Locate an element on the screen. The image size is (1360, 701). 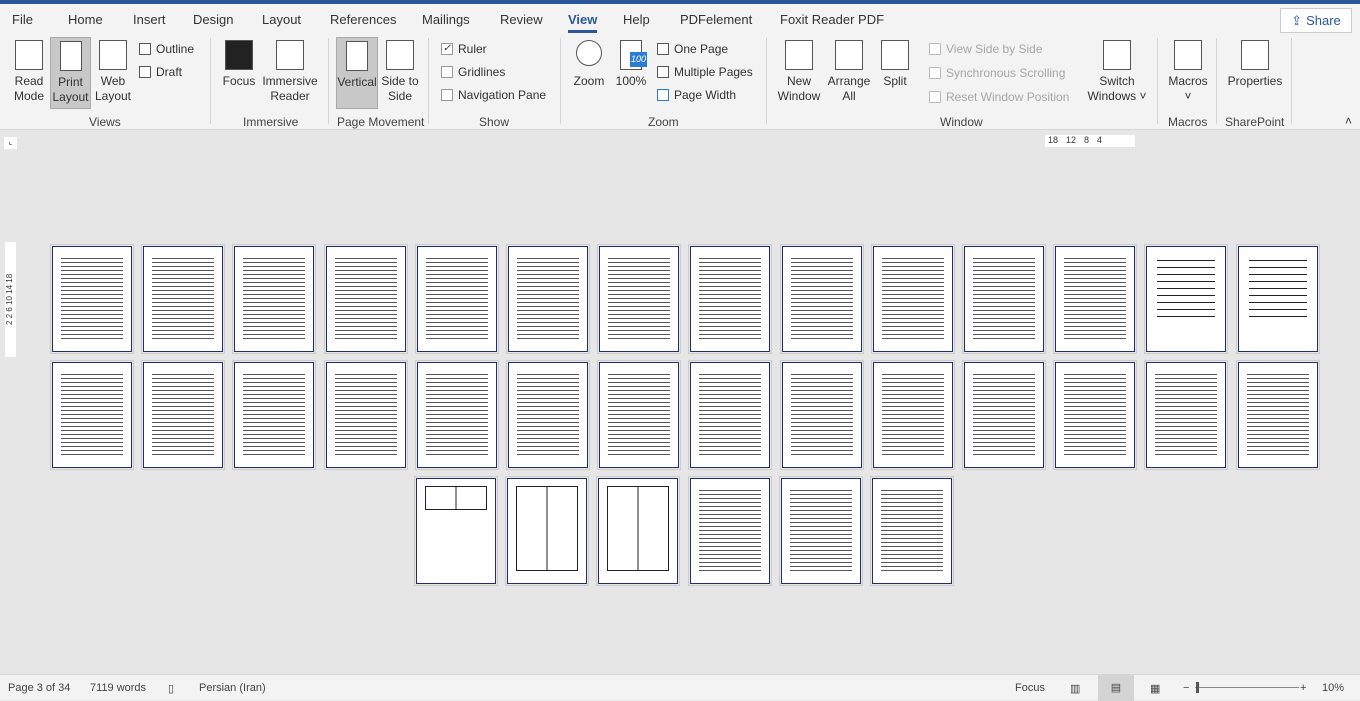
tab-help: Help is located at coordinates (636, 19).